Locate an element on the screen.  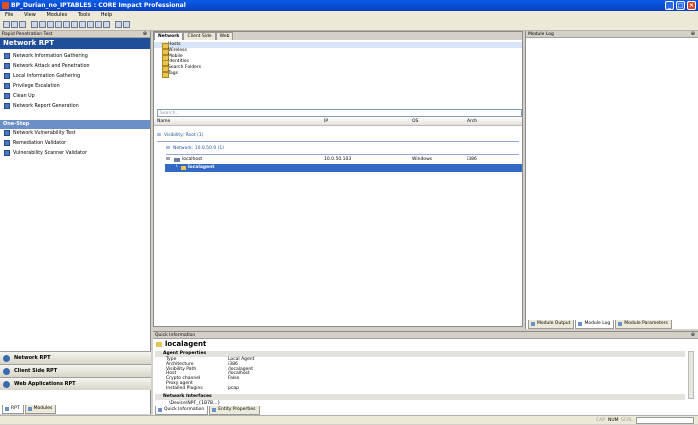
close-button: × is located at coordinates (691, 5).